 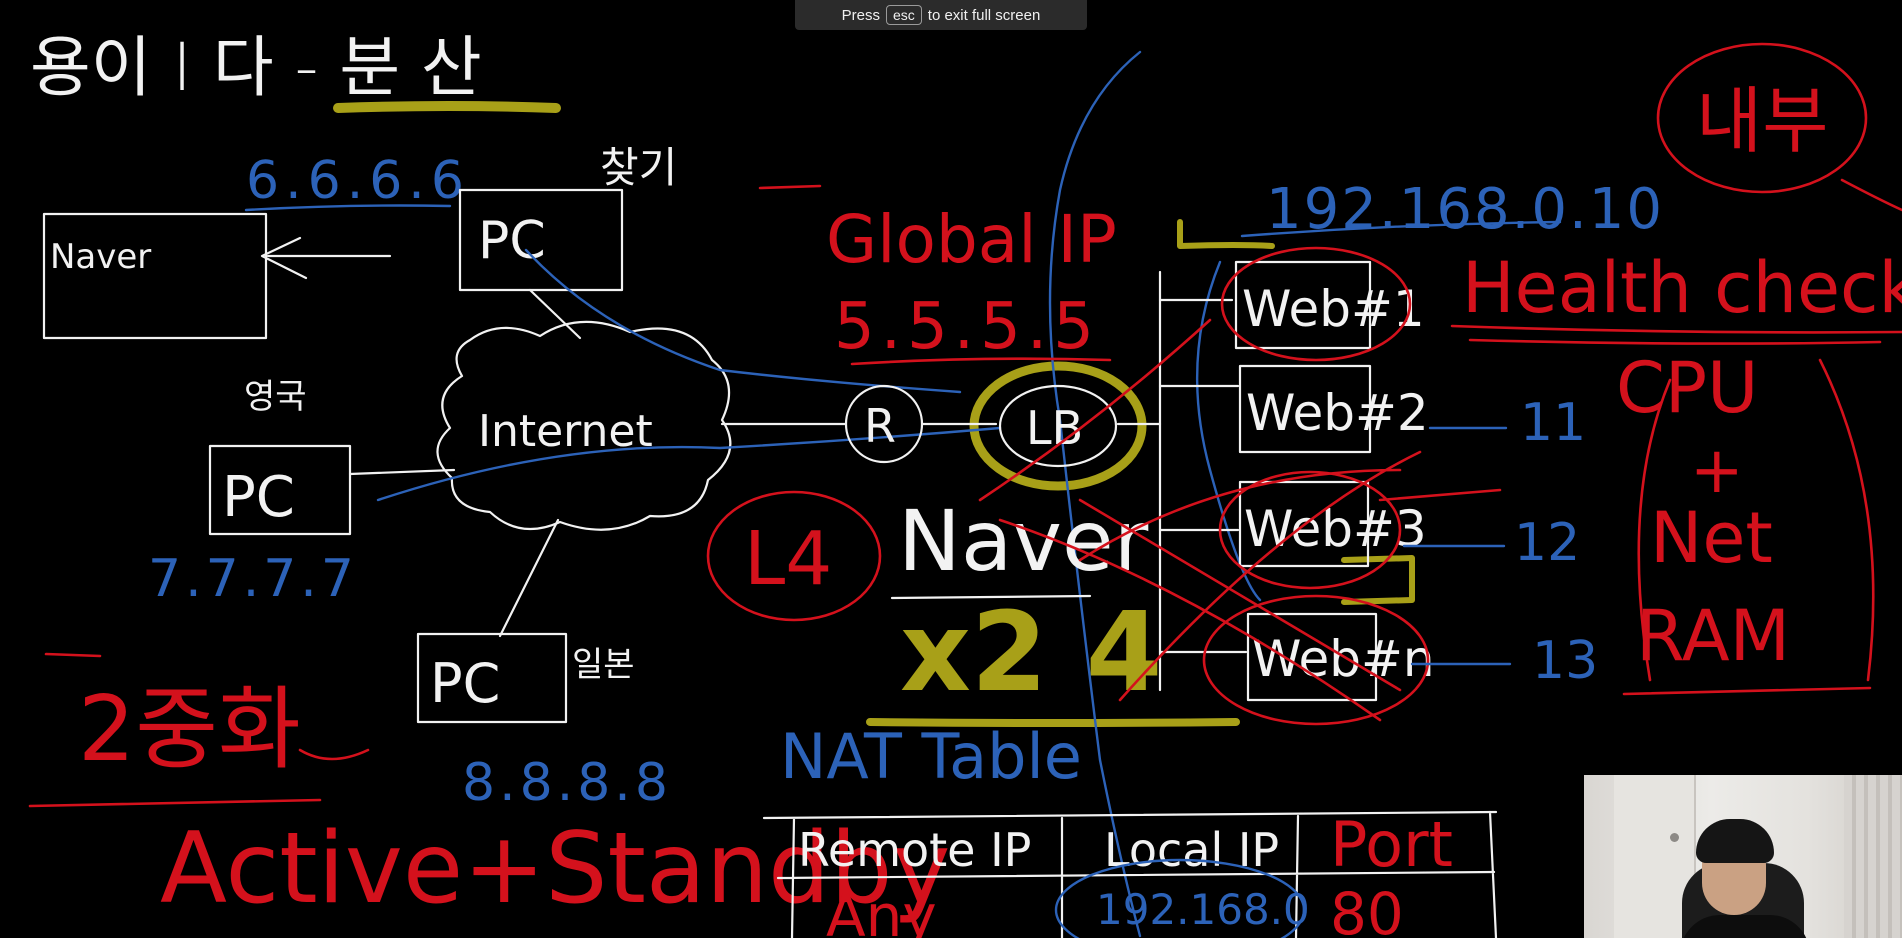 What do you see at coordinates (567, 783) in the screenshot?
I see `pc-bottom-ip: 8.8.8.8` at bounding box center [567, 783].